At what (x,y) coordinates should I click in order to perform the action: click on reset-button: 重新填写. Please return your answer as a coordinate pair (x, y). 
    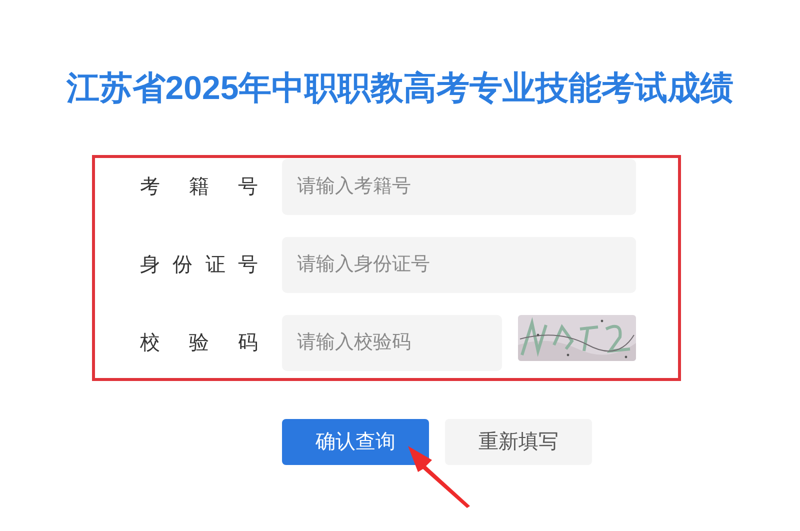
    Looking at the image, I should click on (518, 442).